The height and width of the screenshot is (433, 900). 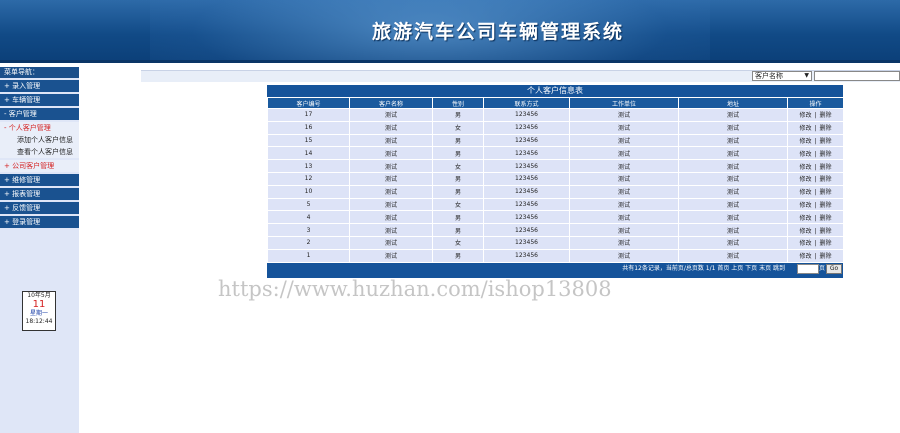 I want to click on sidebar-item-feedback: + 反馈管理, so click(x=39, y=208).